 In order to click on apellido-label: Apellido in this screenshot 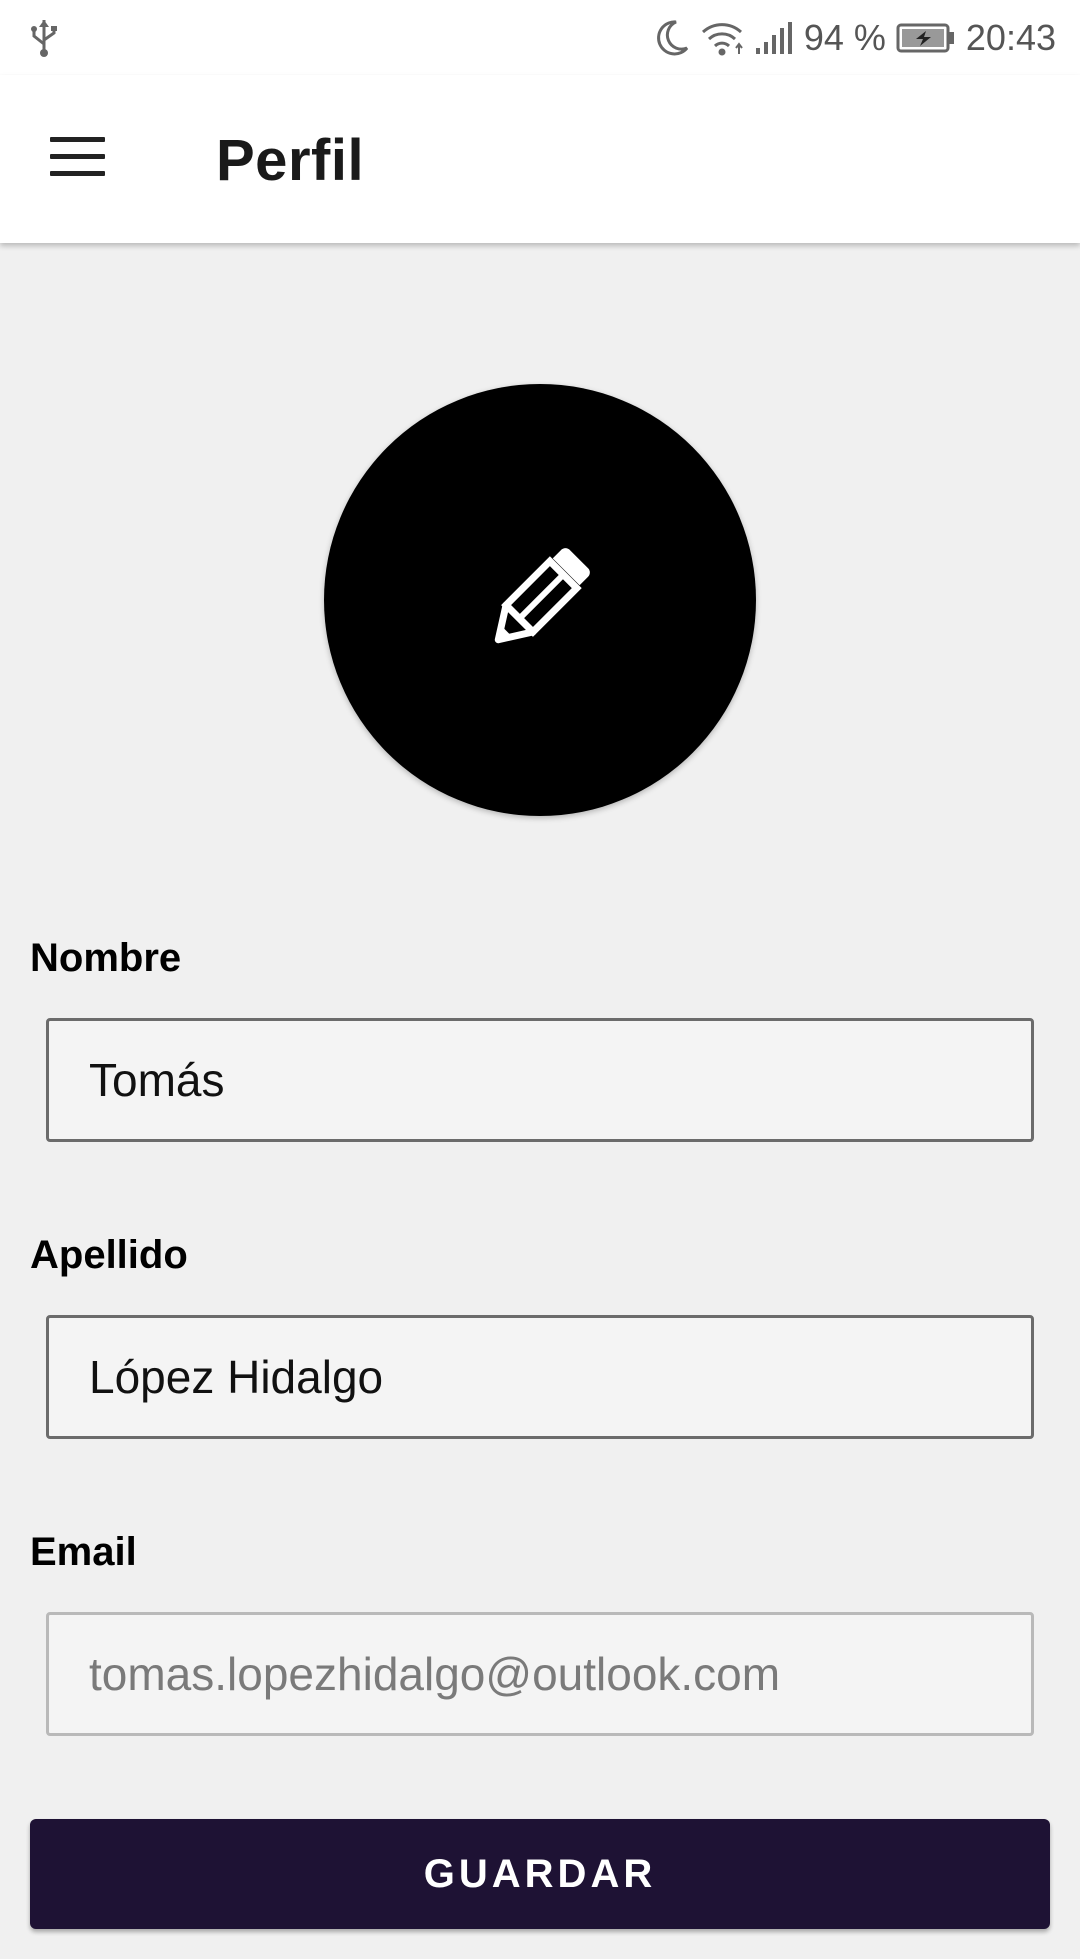, I will do `click(109, 1255)`.